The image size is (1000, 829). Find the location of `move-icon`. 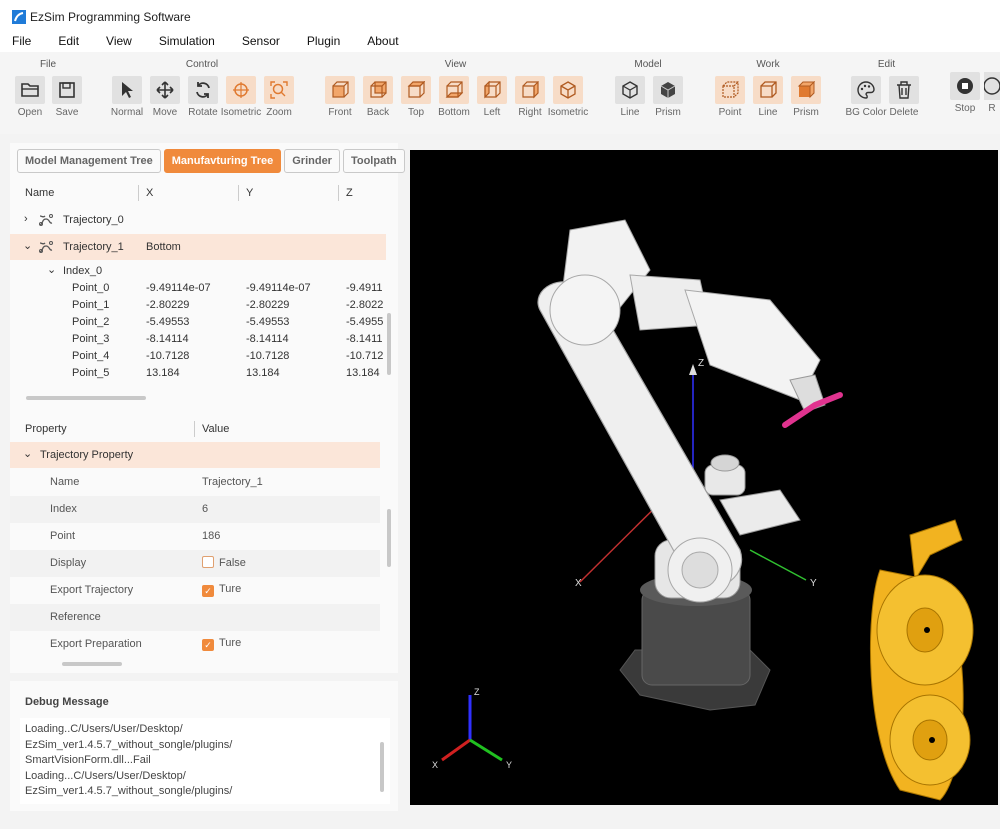

move-icon is located at coordinates (165, 90).